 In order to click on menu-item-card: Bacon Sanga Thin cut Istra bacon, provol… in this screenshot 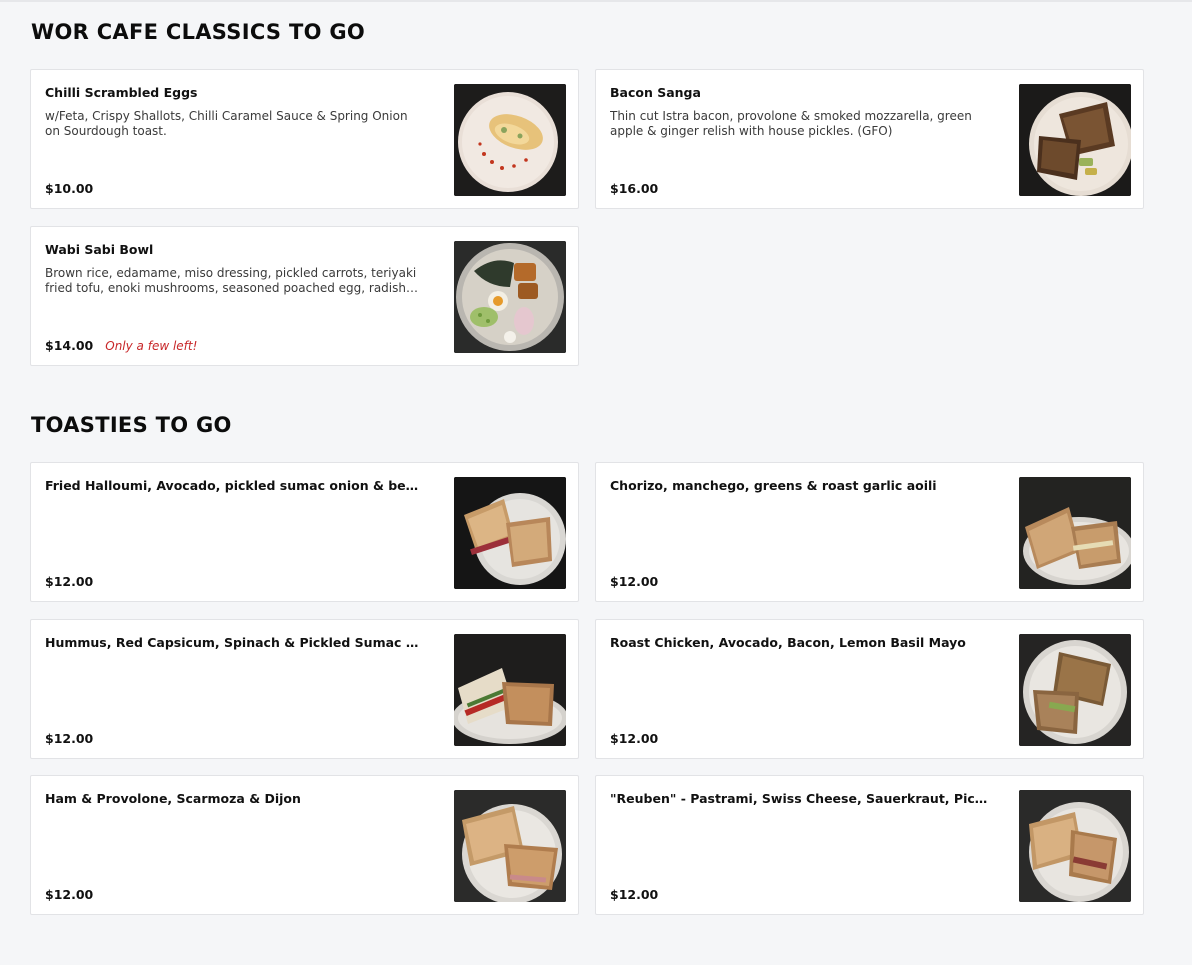, I will do `click(869, 139)`.